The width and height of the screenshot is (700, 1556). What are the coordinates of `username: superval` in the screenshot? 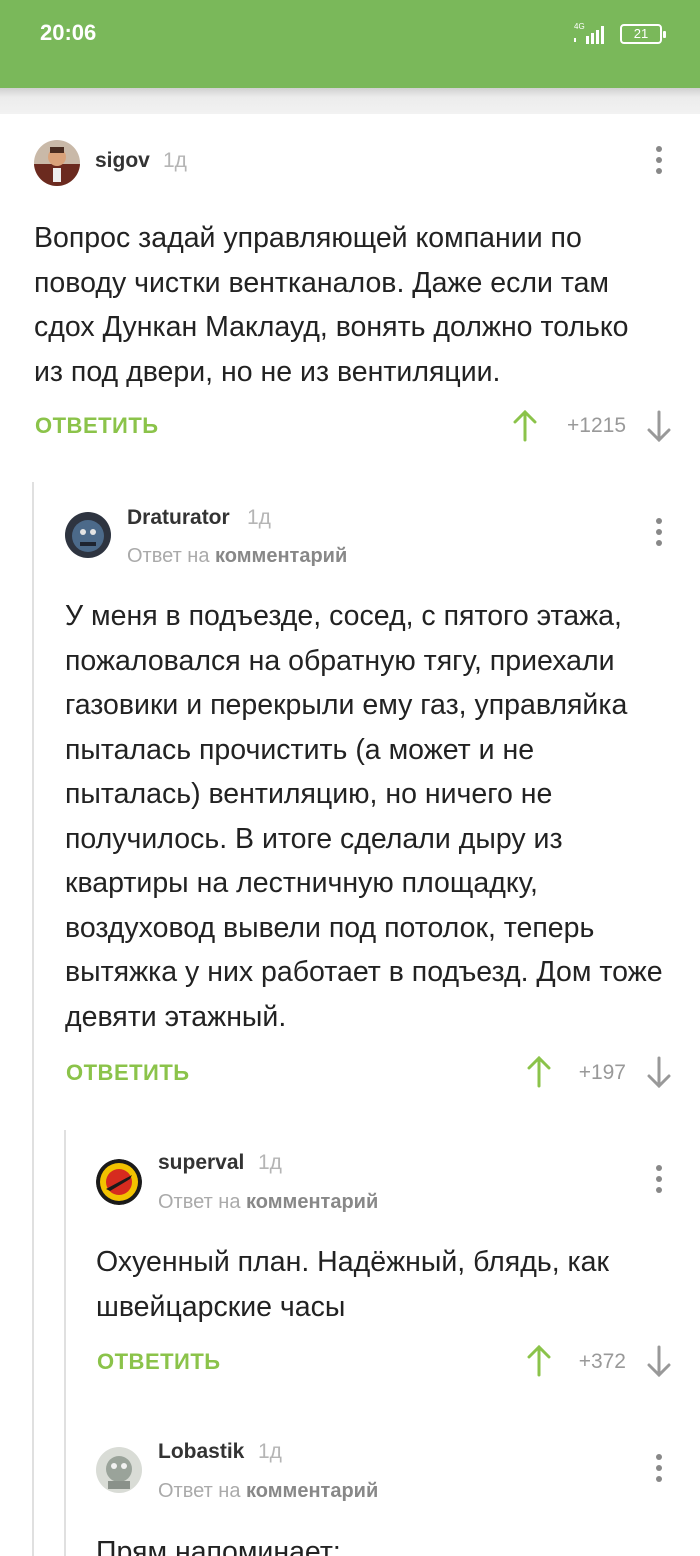 It's located at (201, 1163).